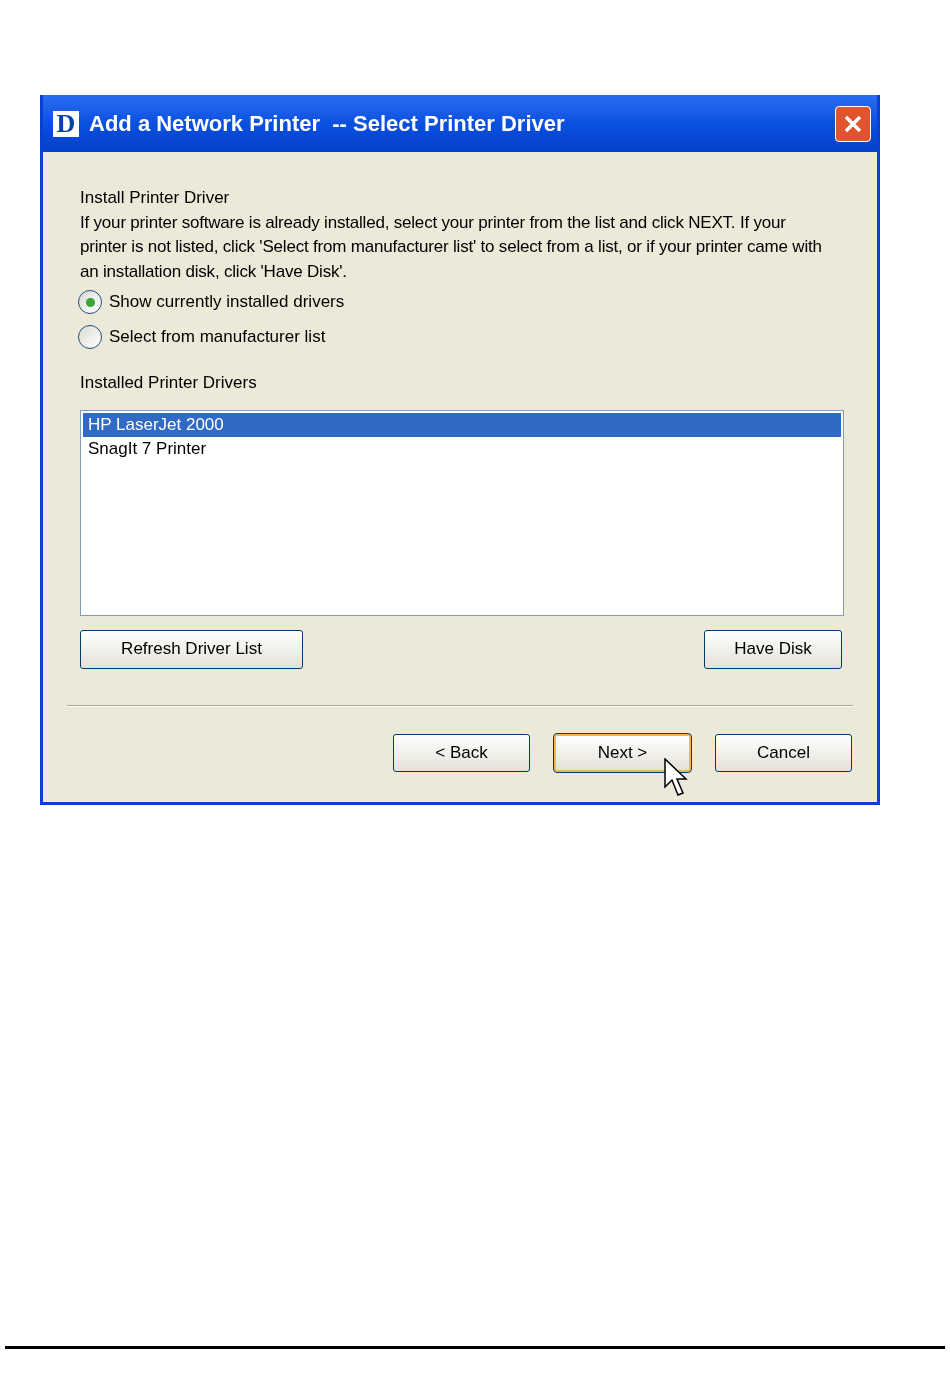 The height and width of the screenshot is (1389, 950). I want to click on pointer-cursor-icon, so click(676, 778).